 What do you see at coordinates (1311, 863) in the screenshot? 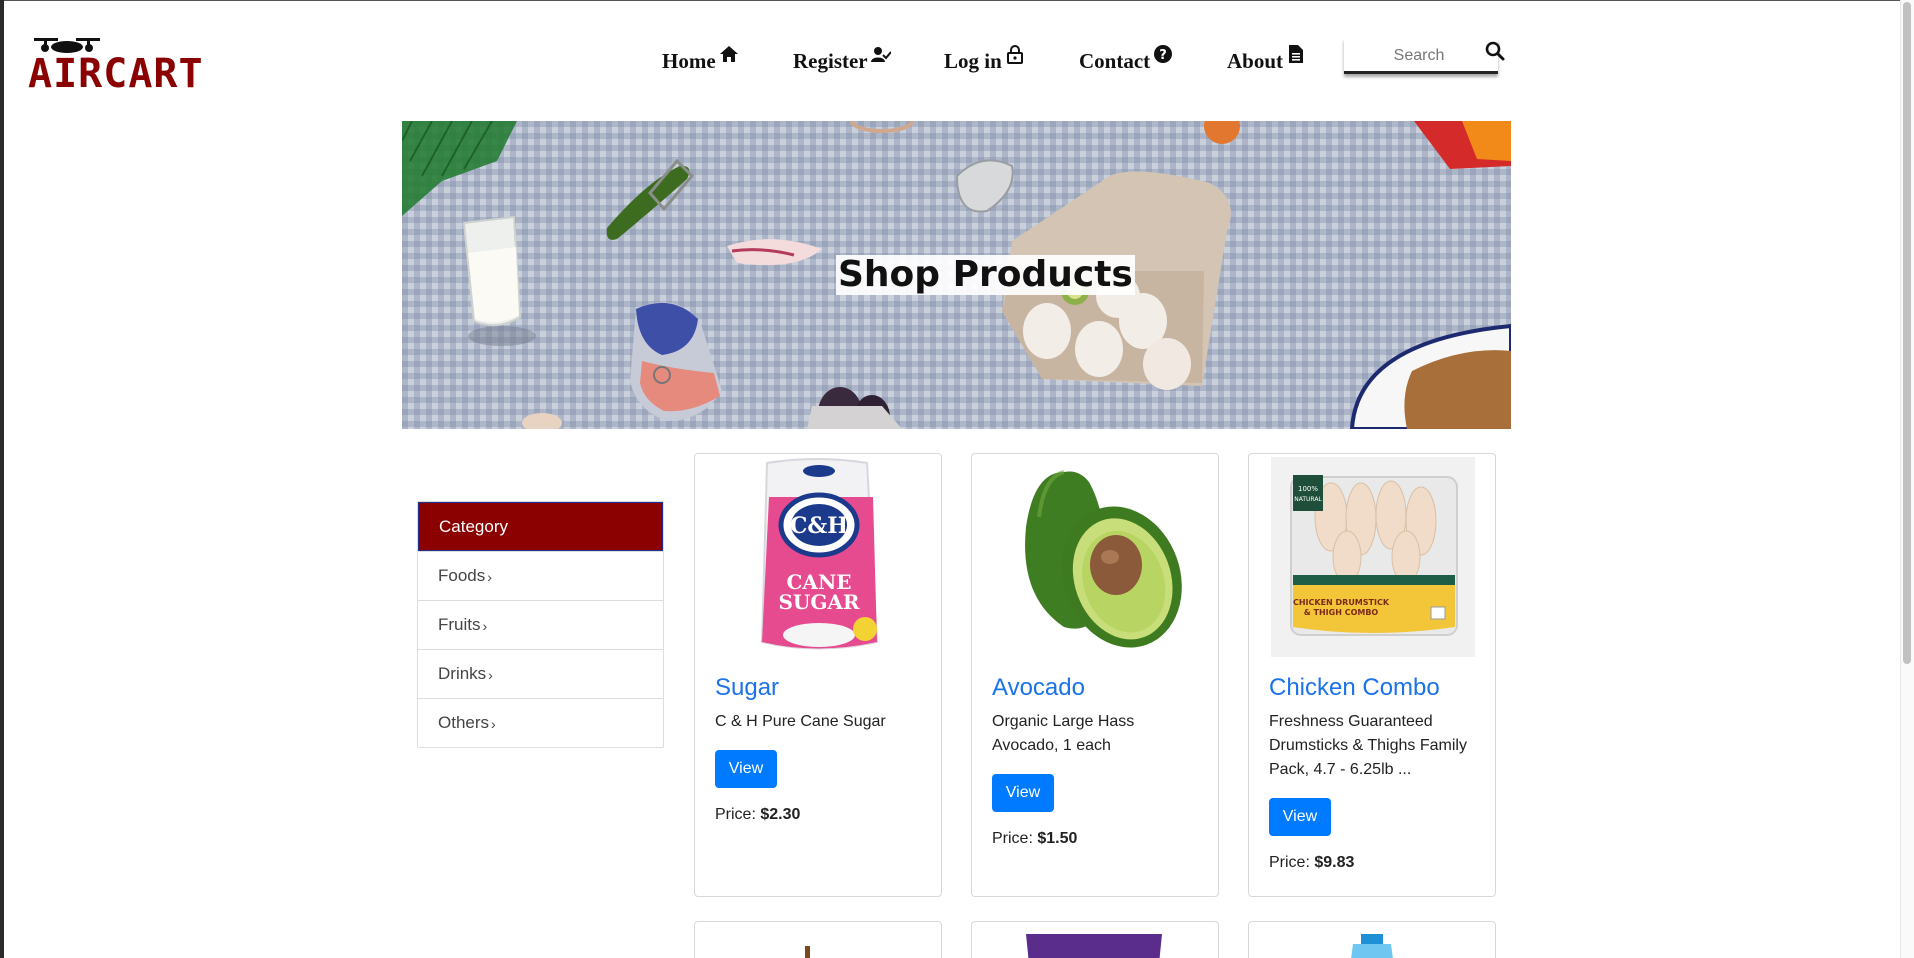
I see `product-price: Price: $9.83` at bounding box center [1311, 863].